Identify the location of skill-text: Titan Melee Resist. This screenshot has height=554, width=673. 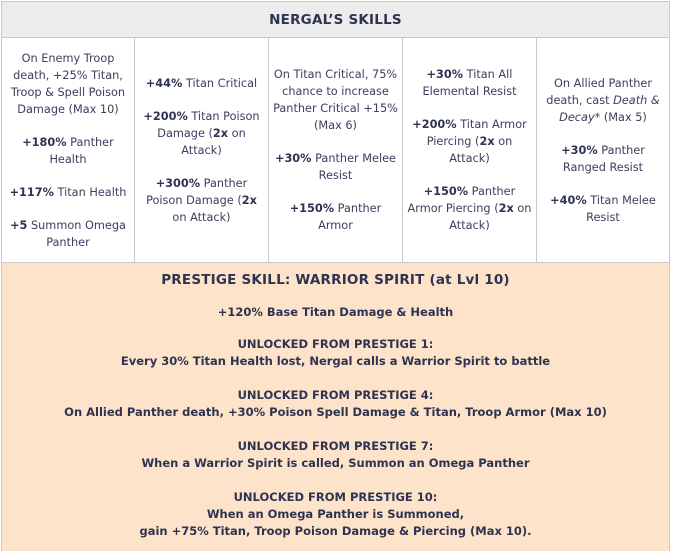
(621, 208).